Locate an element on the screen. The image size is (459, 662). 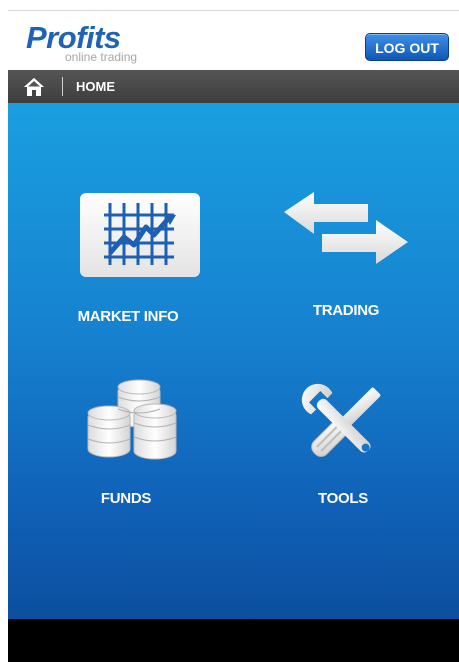
chart-icon is located at coordinates (140, 235).